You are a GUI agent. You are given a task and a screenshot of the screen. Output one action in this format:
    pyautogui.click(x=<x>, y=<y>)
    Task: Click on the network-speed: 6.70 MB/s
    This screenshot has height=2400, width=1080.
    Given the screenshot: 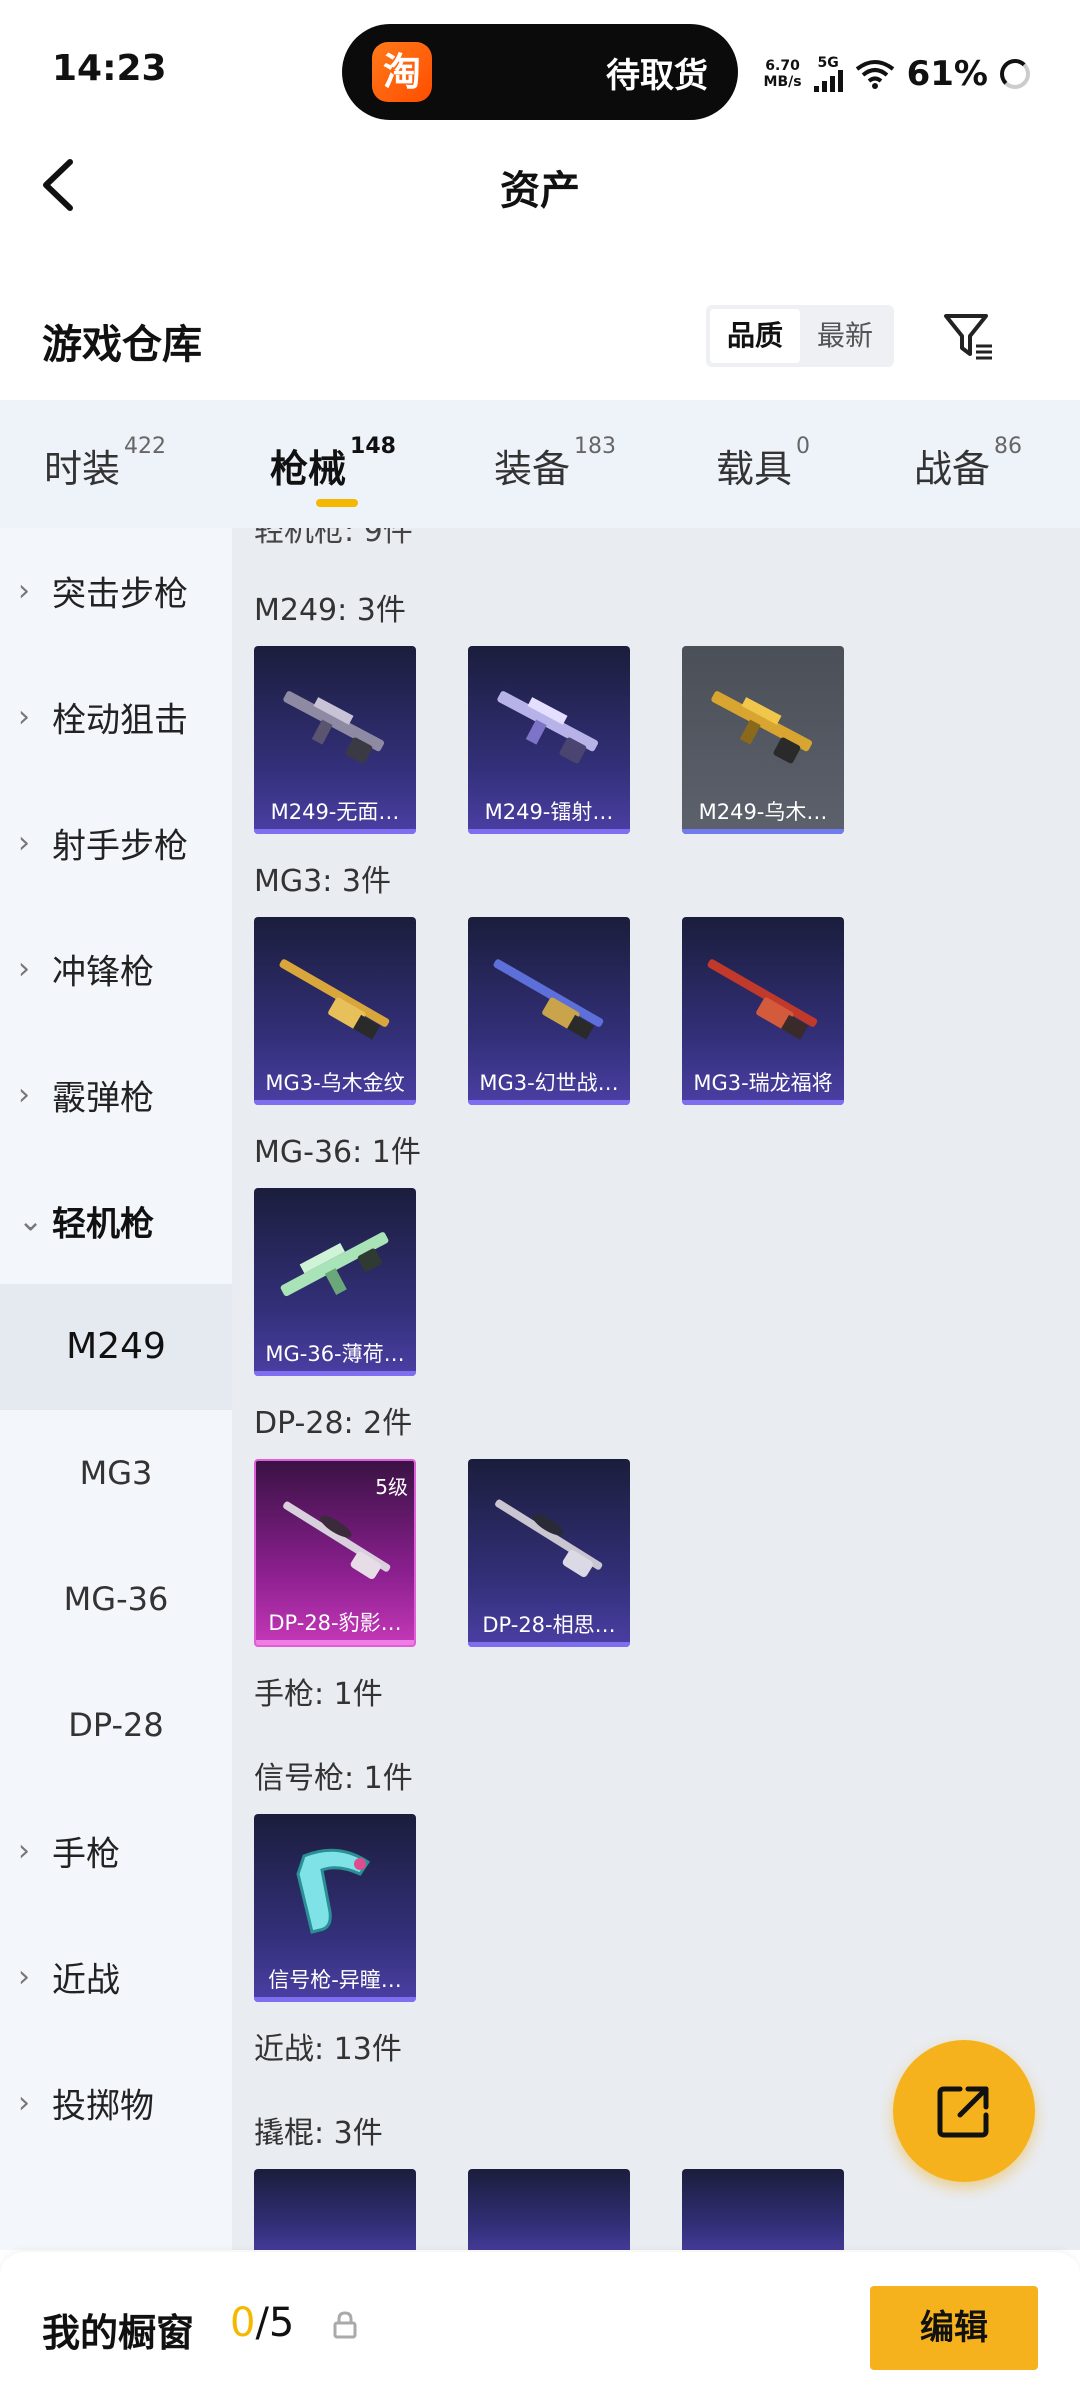 What is the action you would take?
    pyautogui.click(x=782, y=74)
    